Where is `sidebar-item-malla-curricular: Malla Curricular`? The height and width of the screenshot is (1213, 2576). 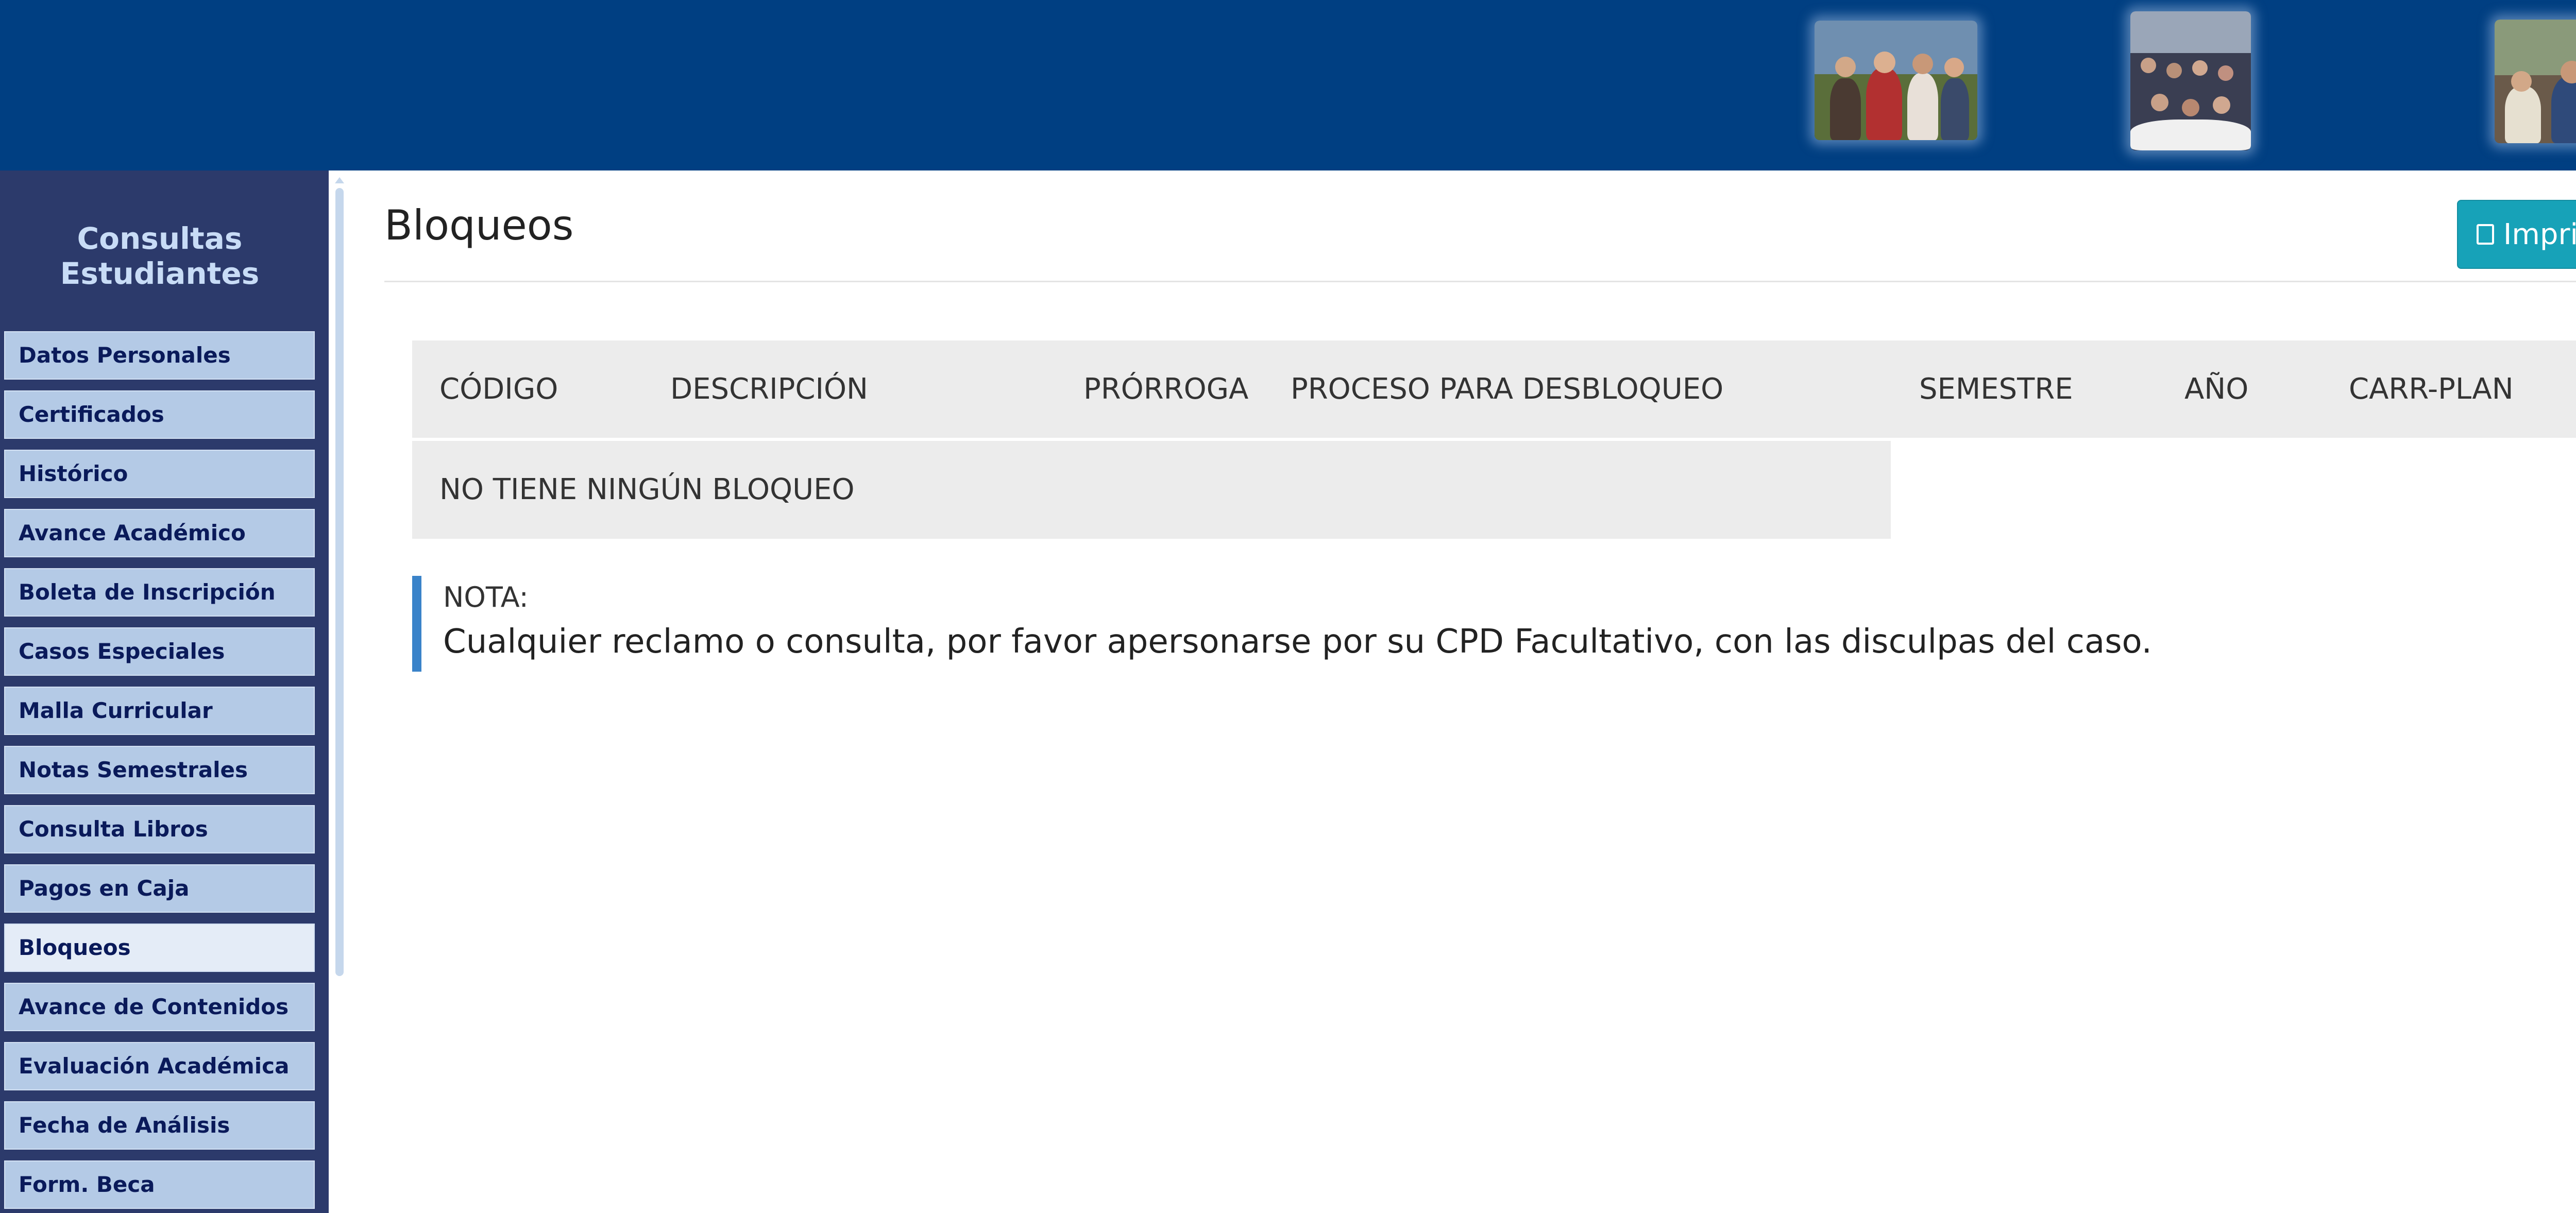
sidebar-item-malla-curricular: Malla Curricular is located at coordinates (159, 711).